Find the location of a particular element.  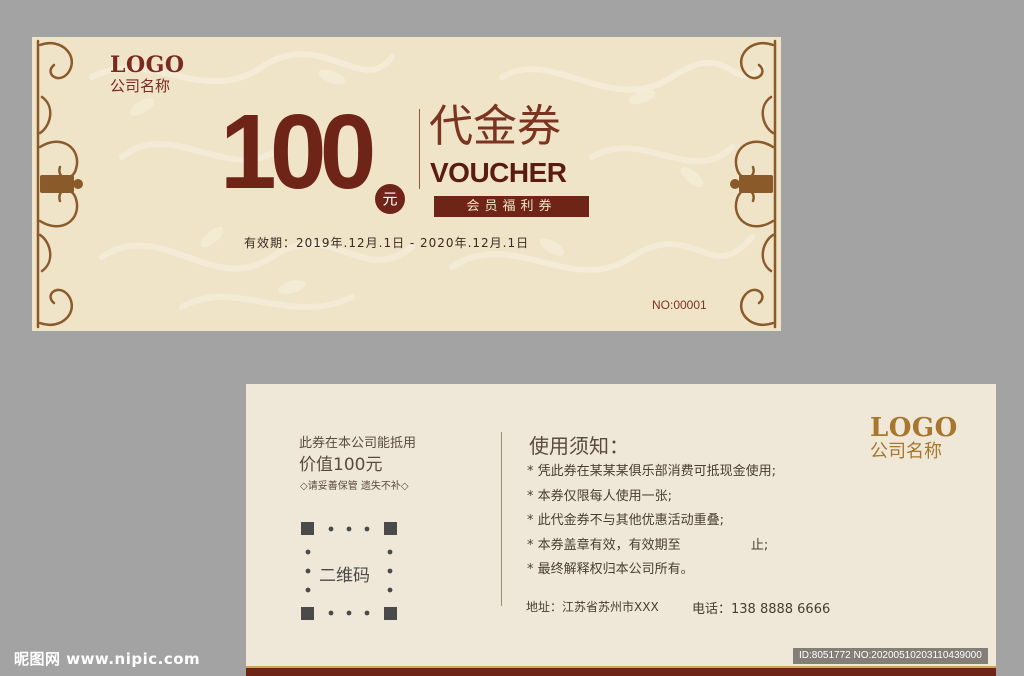

front-logo: LOGO 公司名称 is located at coordinates (147, 74).